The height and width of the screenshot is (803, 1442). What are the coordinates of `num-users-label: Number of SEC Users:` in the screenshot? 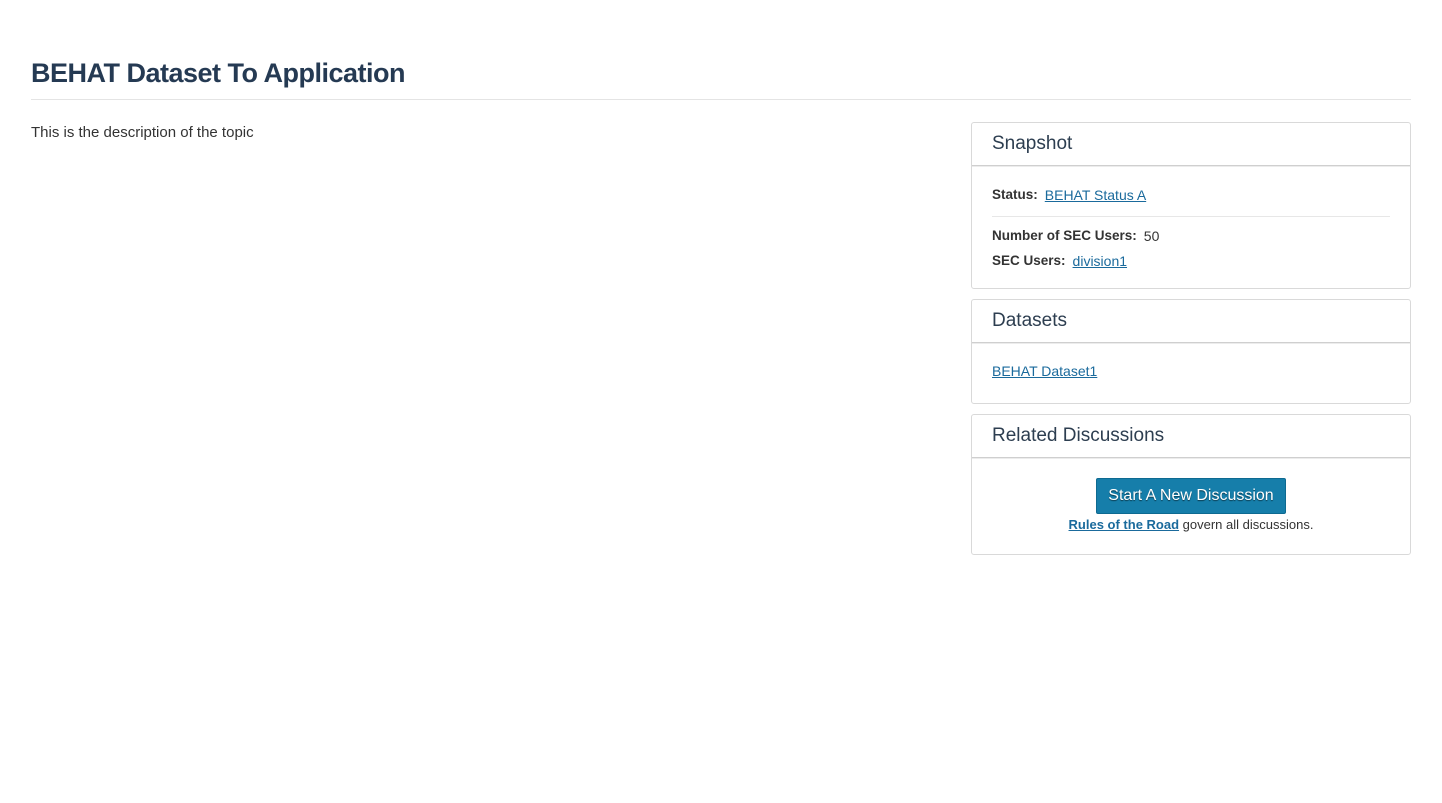 It's located at (1064, 235).